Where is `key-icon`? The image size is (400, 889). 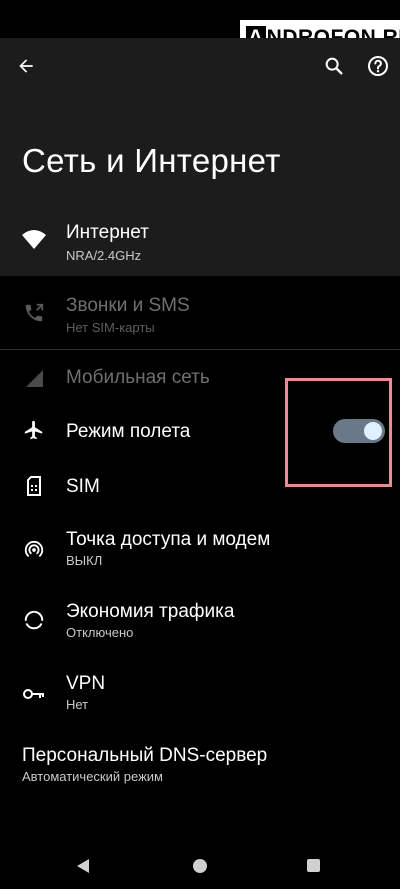
key-icon is located at coordinates (34, 694).